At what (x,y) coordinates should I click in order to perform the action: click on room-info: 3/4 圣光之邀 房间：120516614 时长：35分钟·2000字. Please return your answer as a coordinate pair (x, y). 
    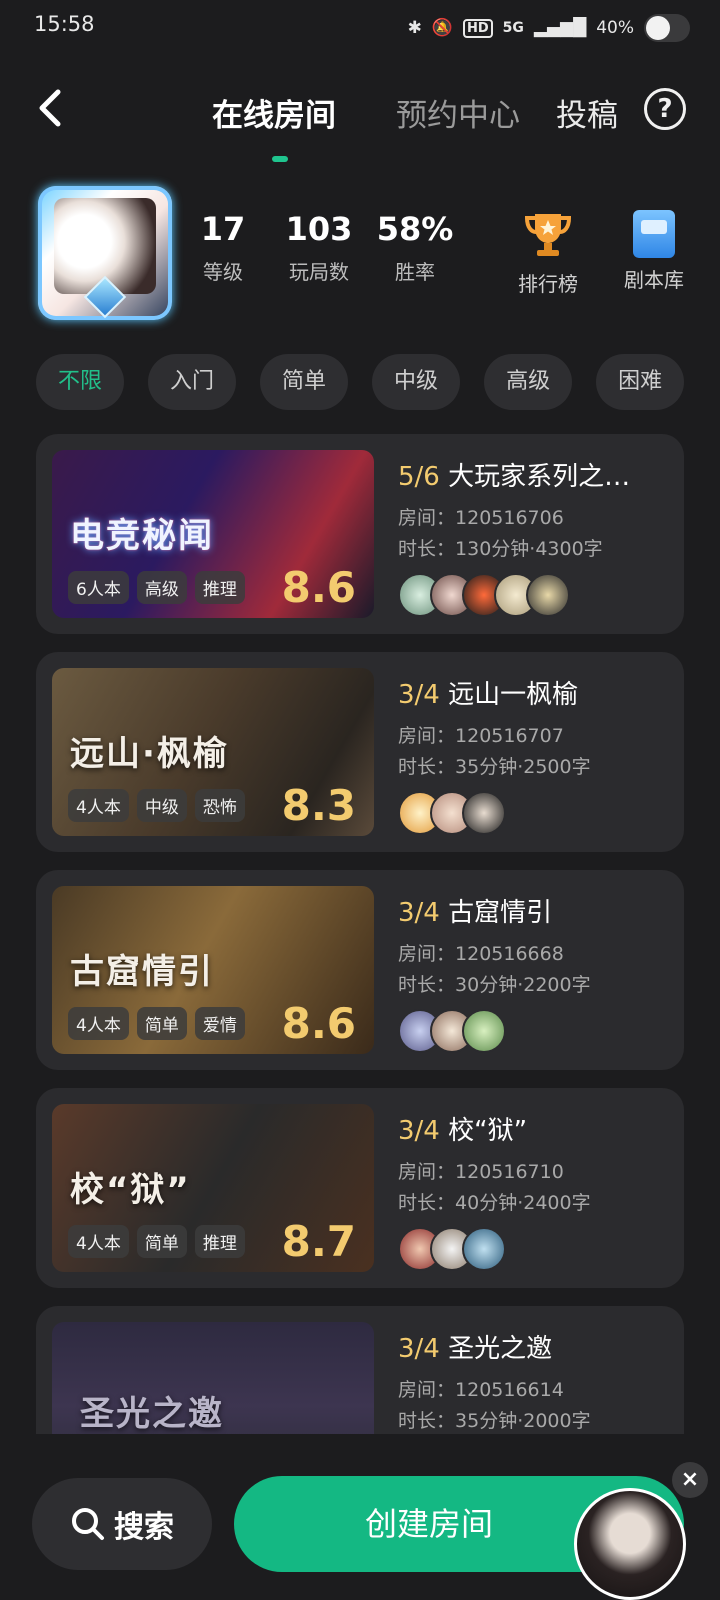
    Looking at the image, I should click on (533, 1380).